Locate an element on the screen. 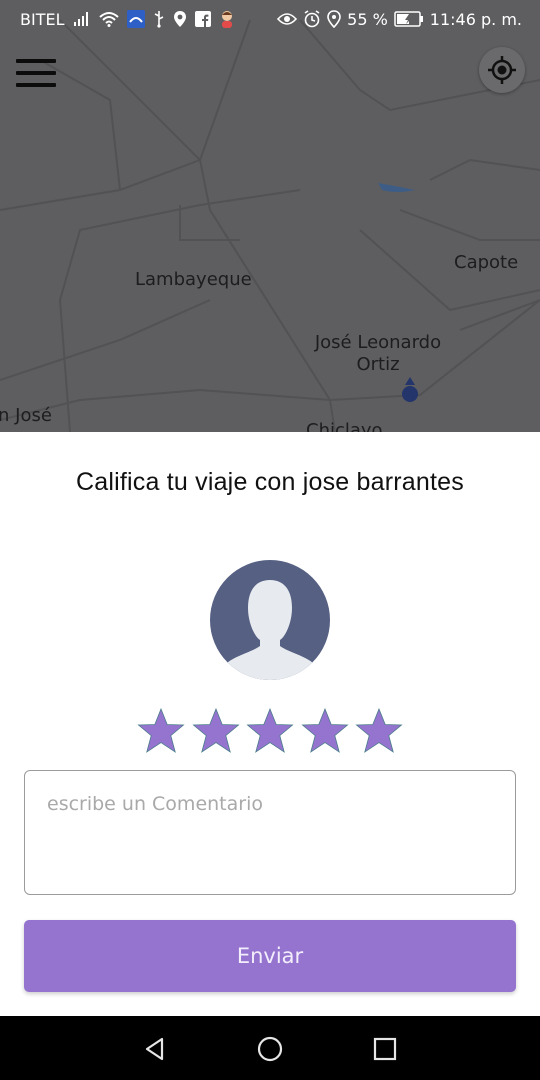  carrier-name: BITEL is located at coordinates (42, 19).